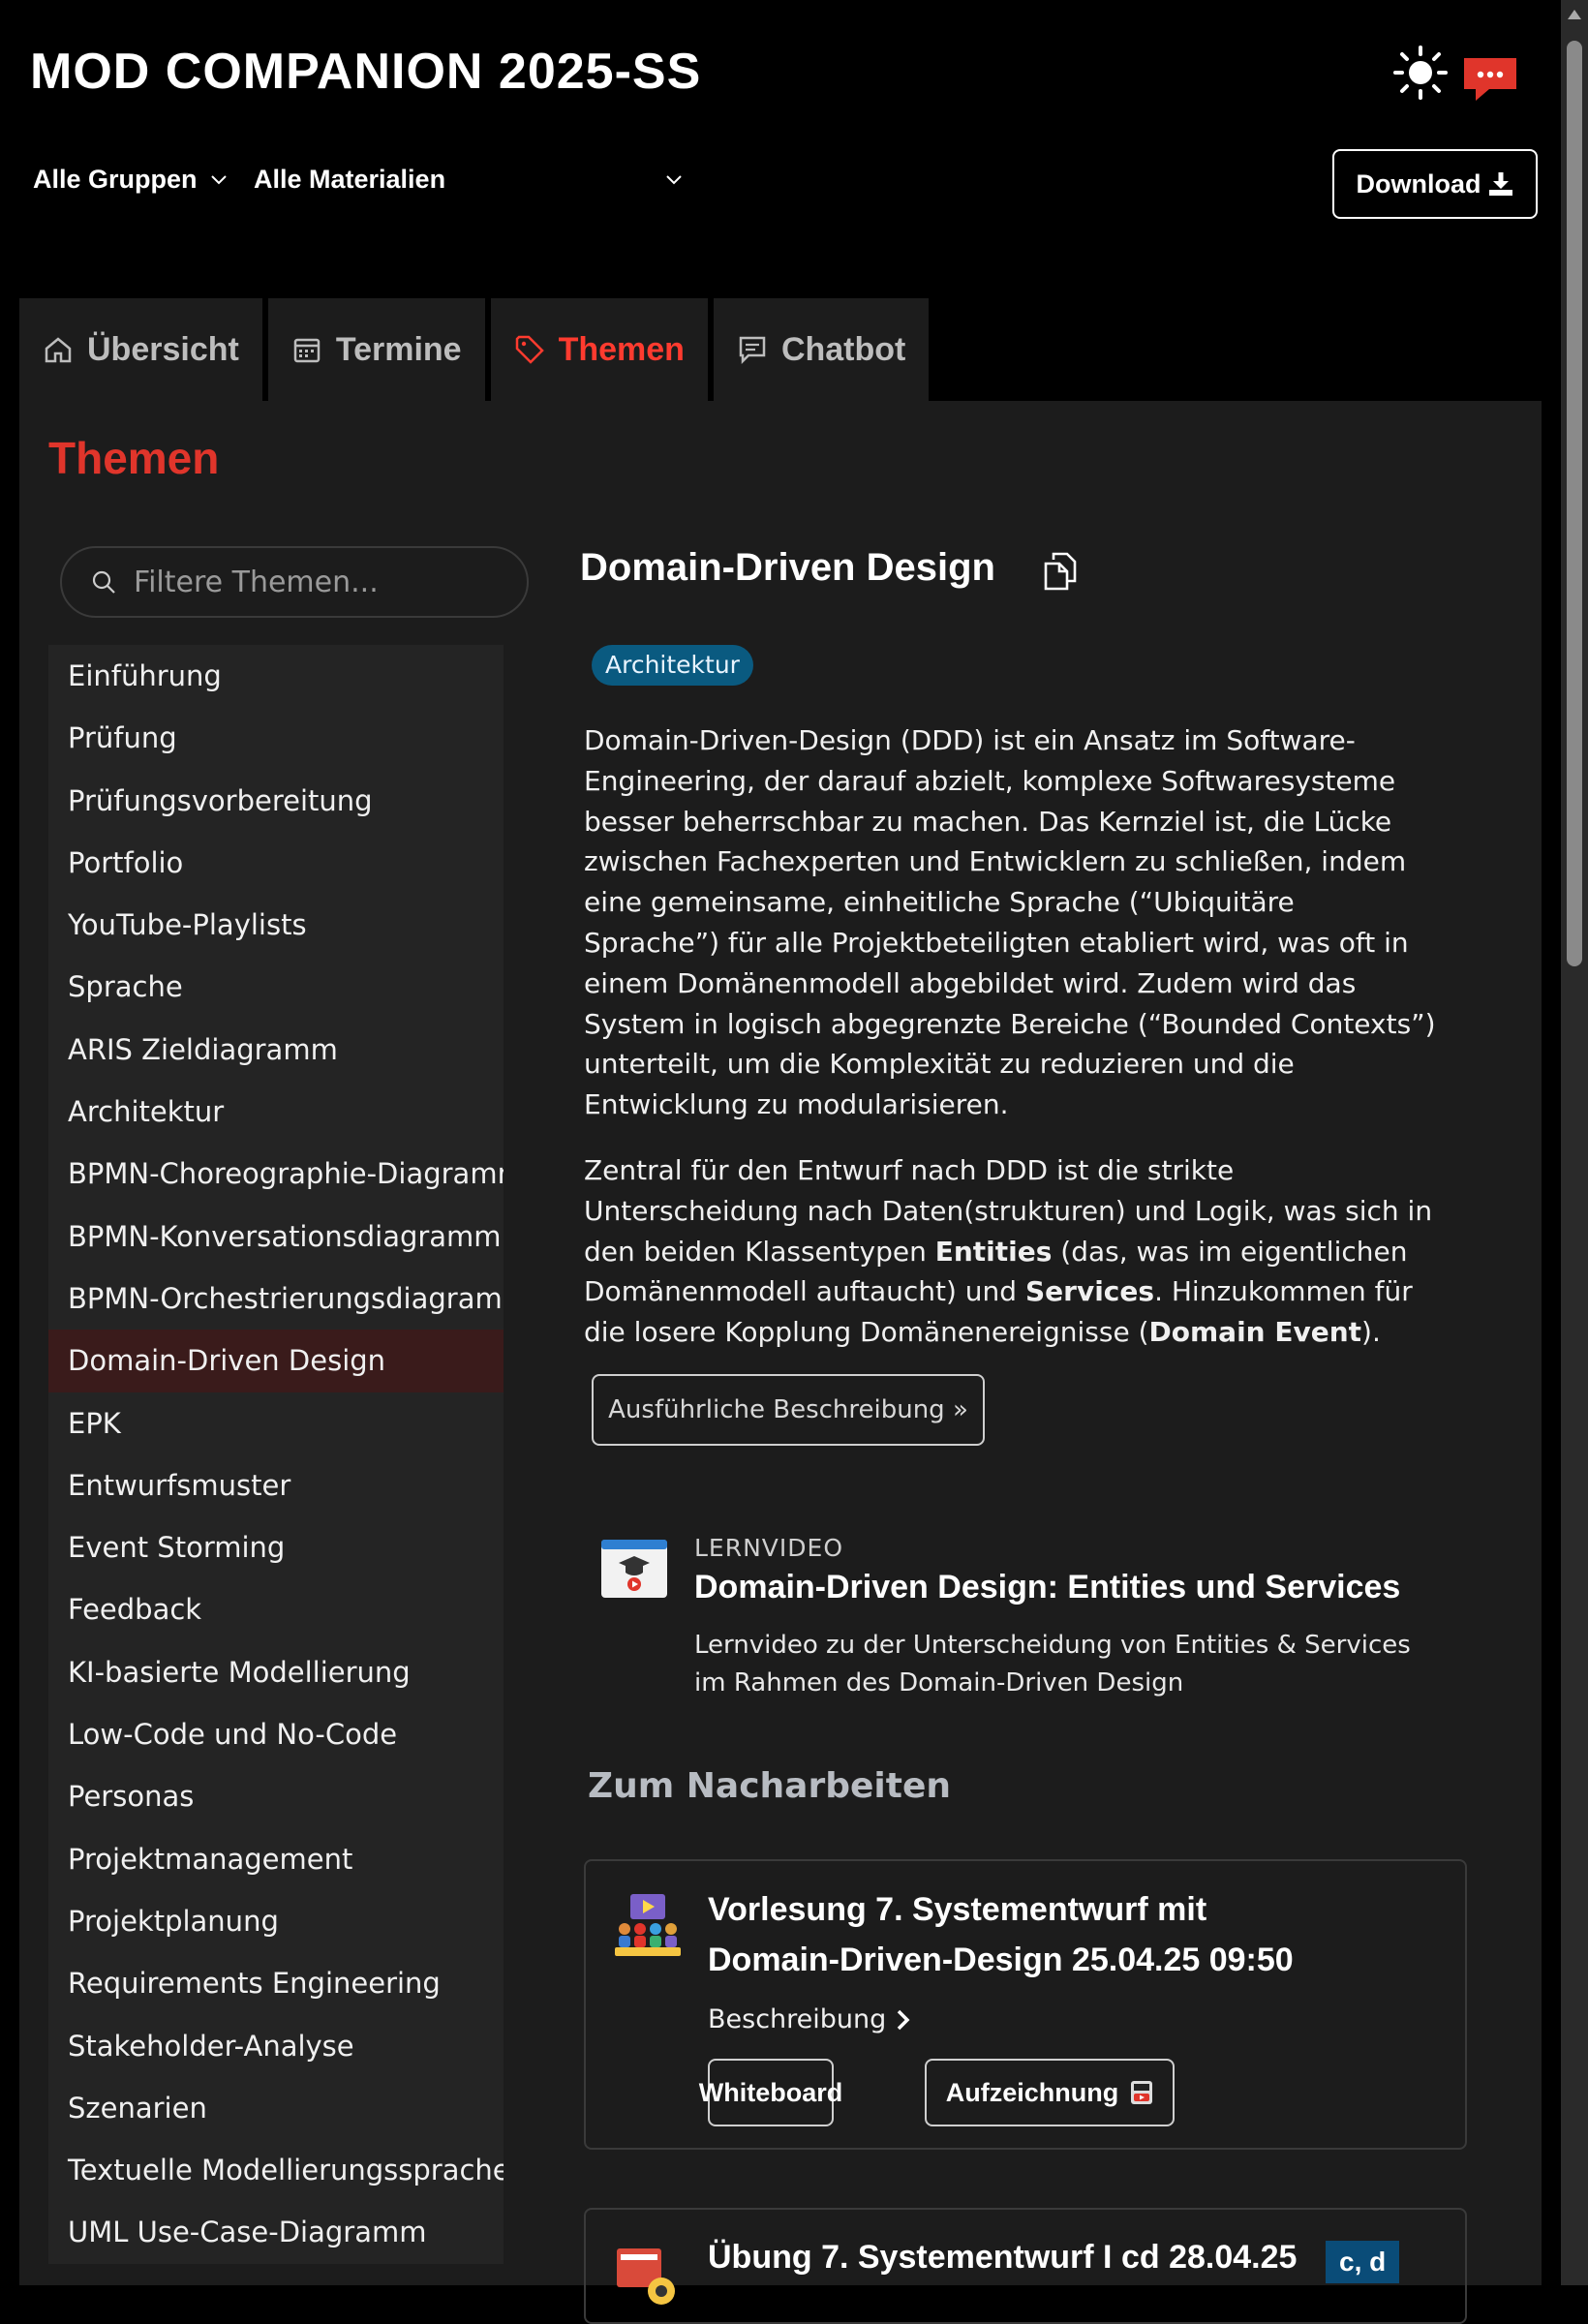 This screenshot has height=2324, width=1588. Describe the element at coordinates (276, 801) in the screenshot. I see `topic-item: Prüfungsvorbereitung` at that location.